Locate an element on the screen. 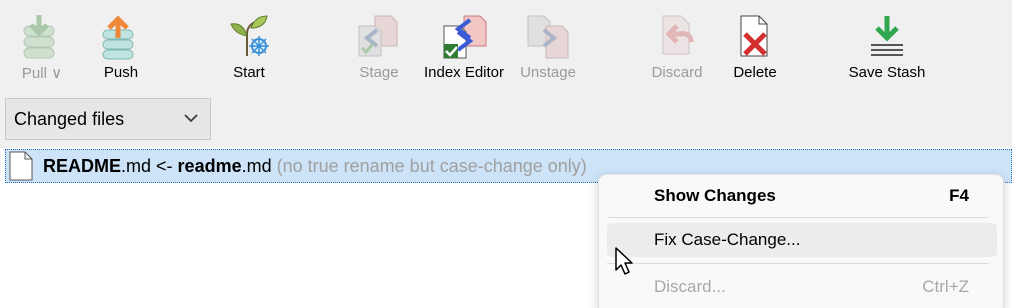 The image size is (1012, 308). stage-button: Stage is located at coordinates (379, 50).